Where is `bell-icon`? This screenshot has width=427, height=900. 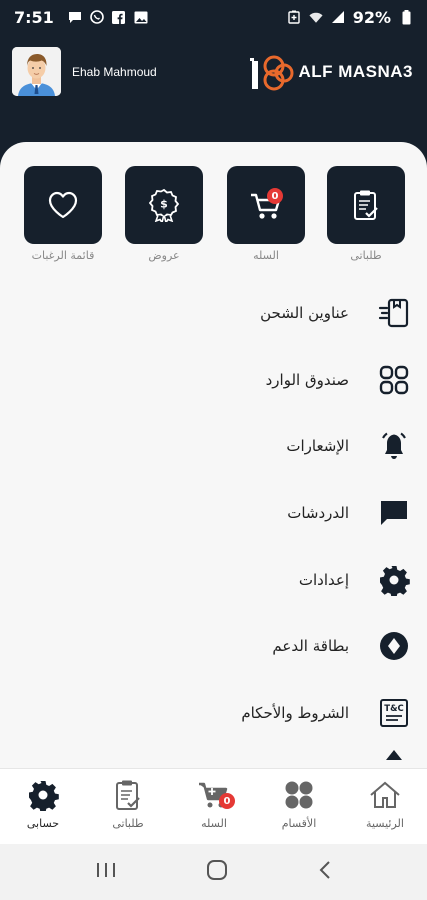 bell-icon is located at coordinates (394, 446).